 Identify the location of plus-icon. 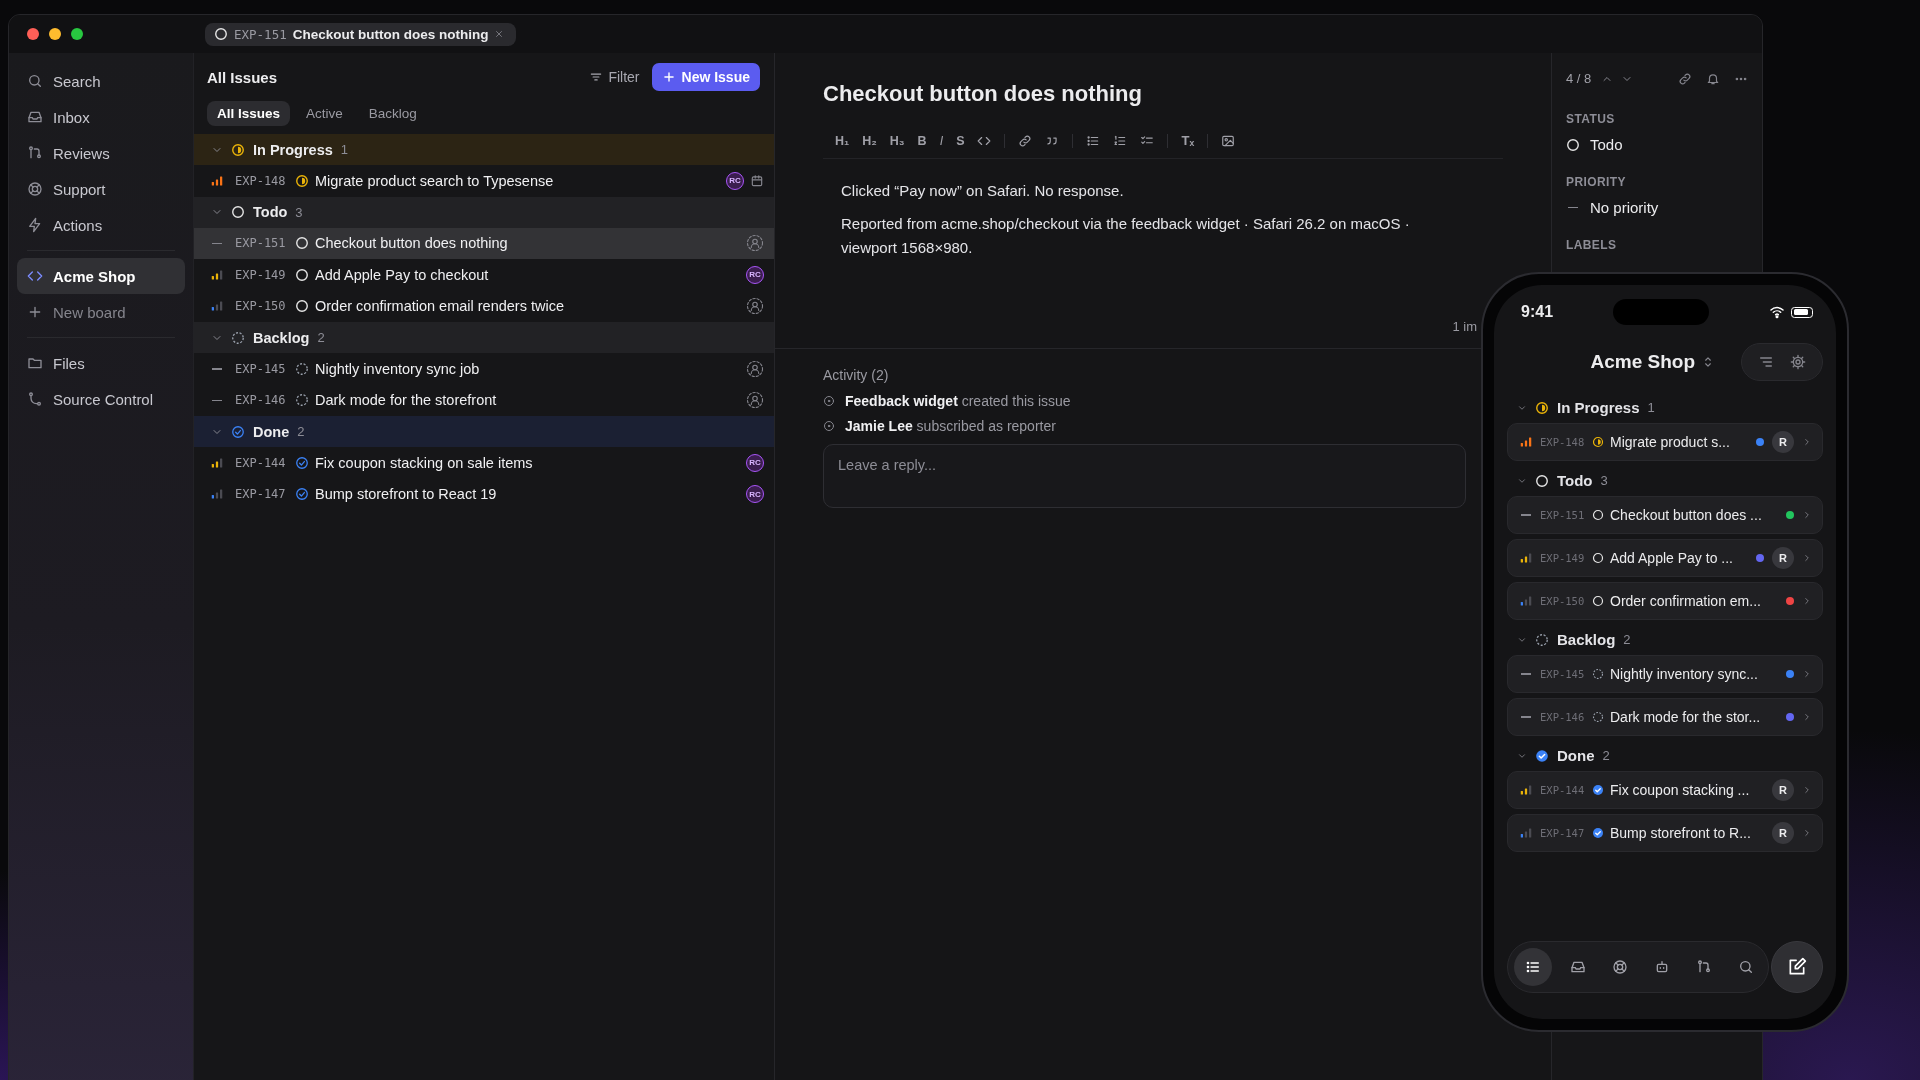
(668, 77).